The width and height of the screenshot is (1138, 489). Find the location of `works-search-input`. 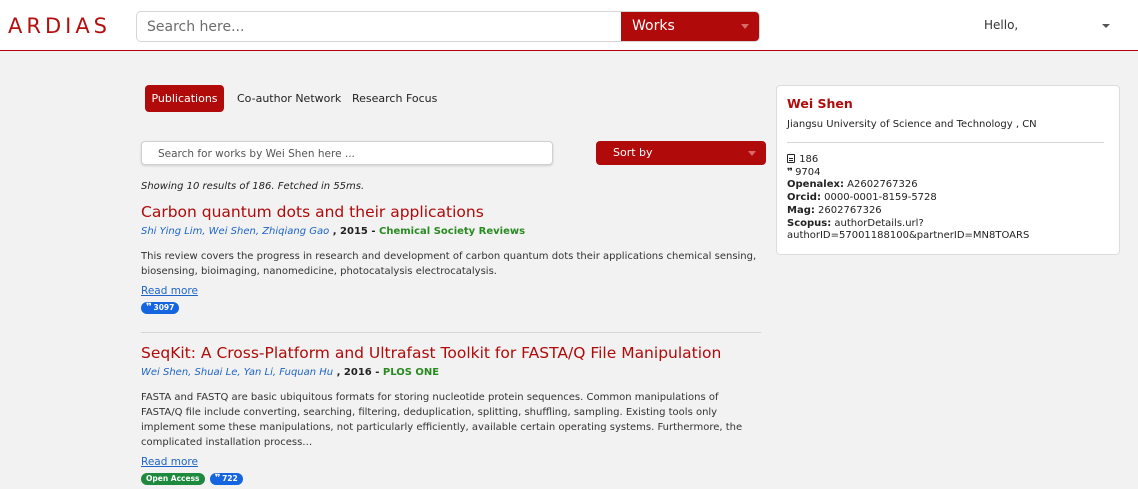

works-search-input is located at coordinates (347, 154).